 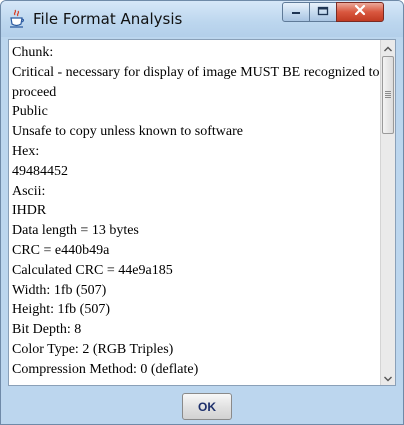 I want to click on title-bar: File Format Analysis, so click(x=202, y=19).